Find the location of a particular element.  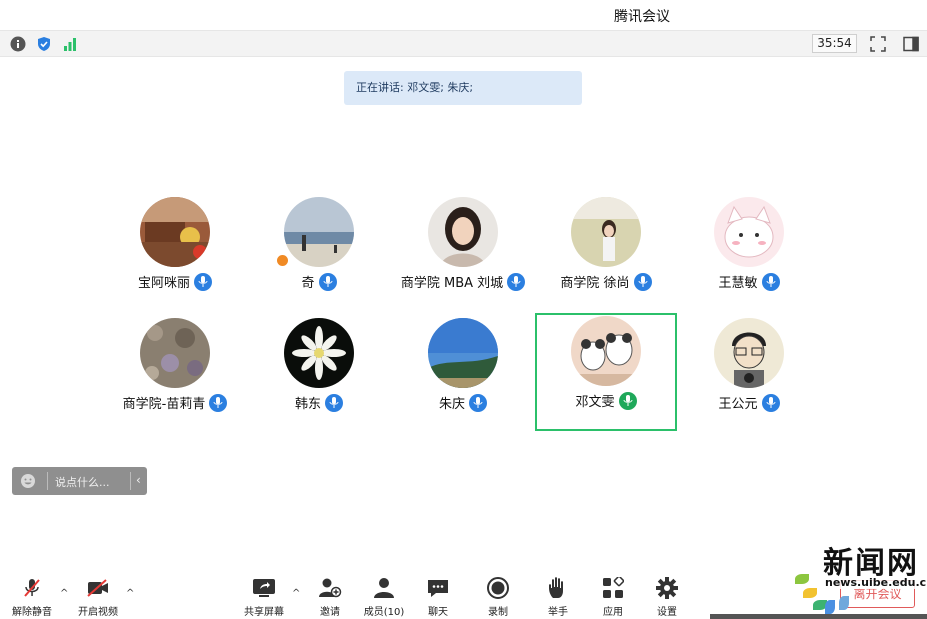

participant-name: 商学院-苗莉青 is located at coordinates (164, 404).